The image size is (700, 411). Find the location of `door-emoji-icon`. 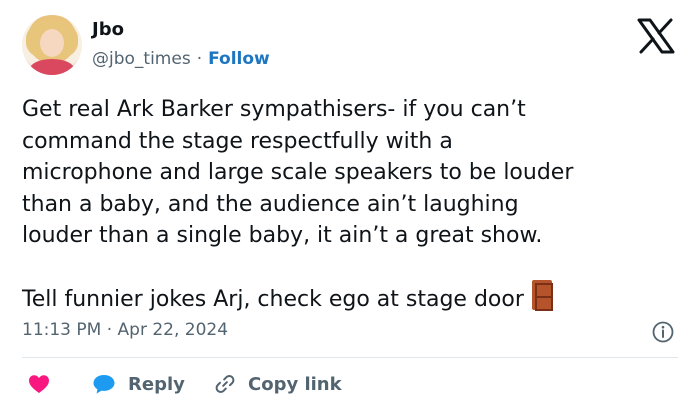

door-emoji-icon is located at coordinates (542, 295).